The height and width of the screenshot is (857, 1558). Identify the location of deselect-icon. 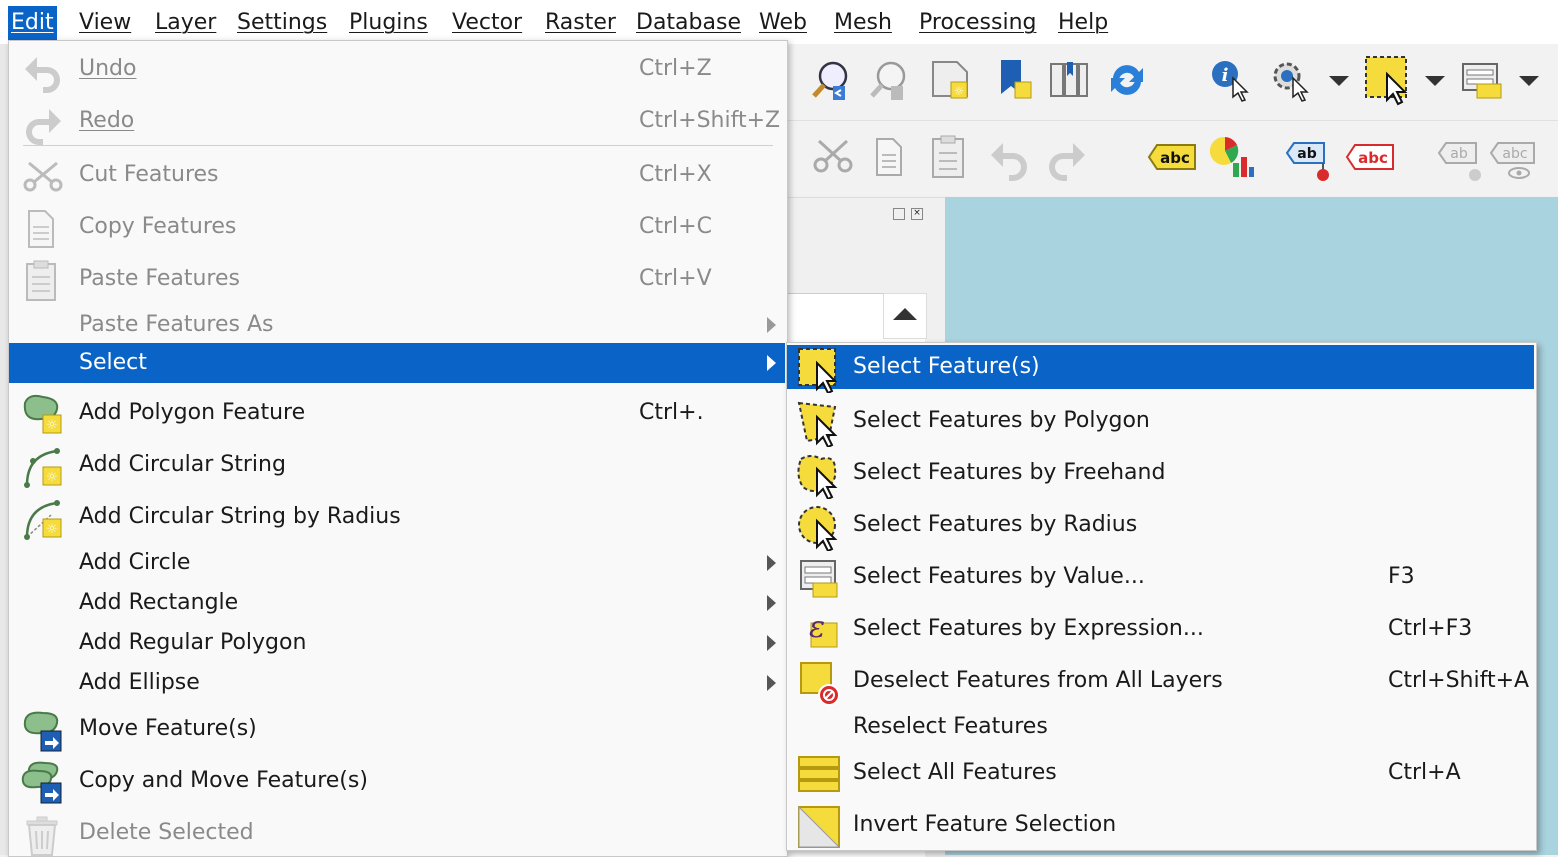
(819, 683).